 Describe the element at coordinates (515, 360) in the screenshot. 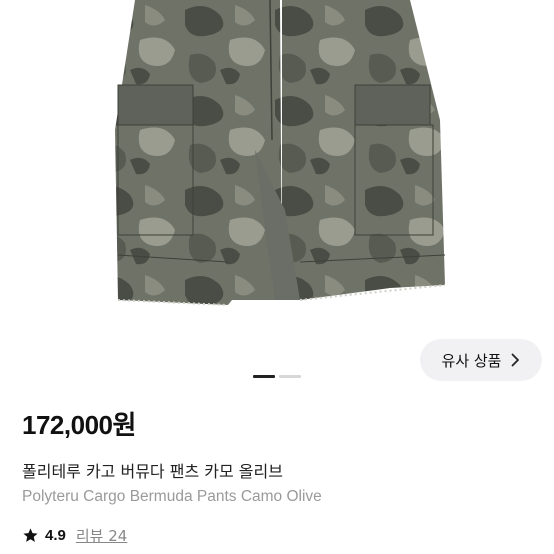

I see `chevron-right-icon` at that location.